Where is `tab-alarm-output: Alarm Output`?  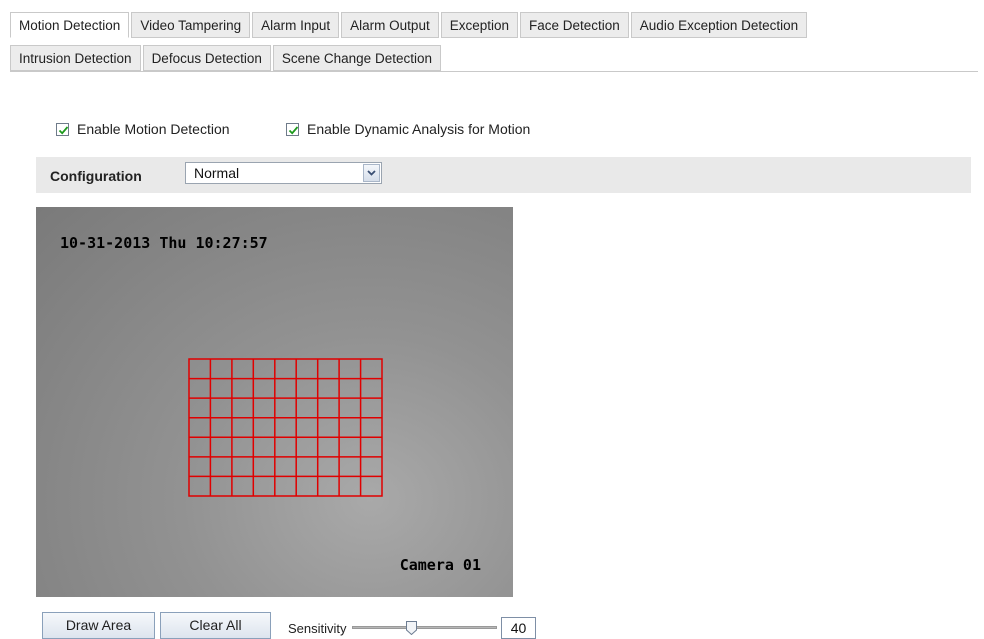
tab-alarm-output: Alarm Output is located at coordinates (390, 25).